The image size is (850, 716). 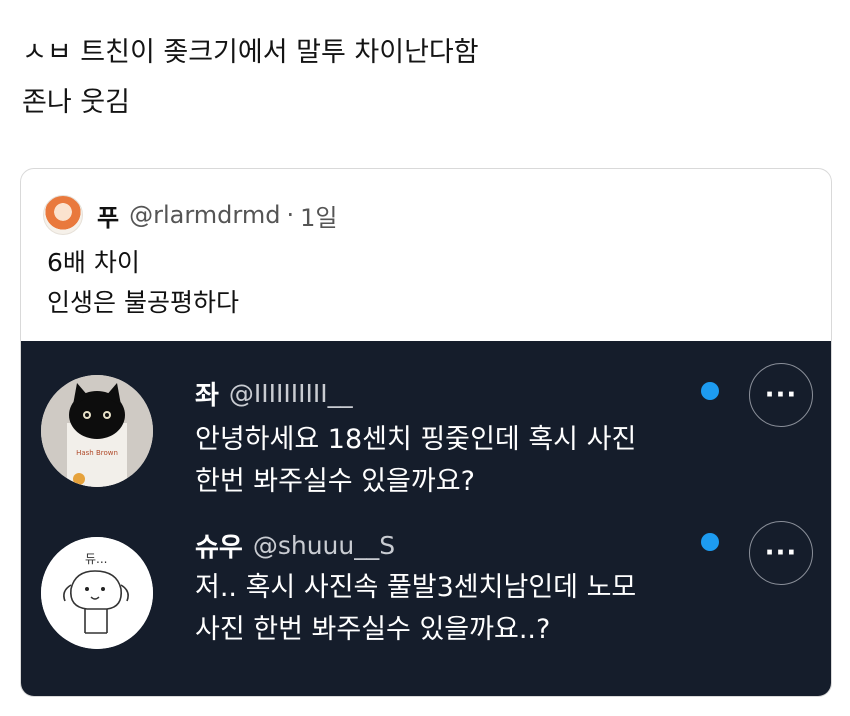 What do you see at coordinates (318, 215) in the screenshot?
I see `quote-timestamp: 1일` at bounding box center [318, 215].